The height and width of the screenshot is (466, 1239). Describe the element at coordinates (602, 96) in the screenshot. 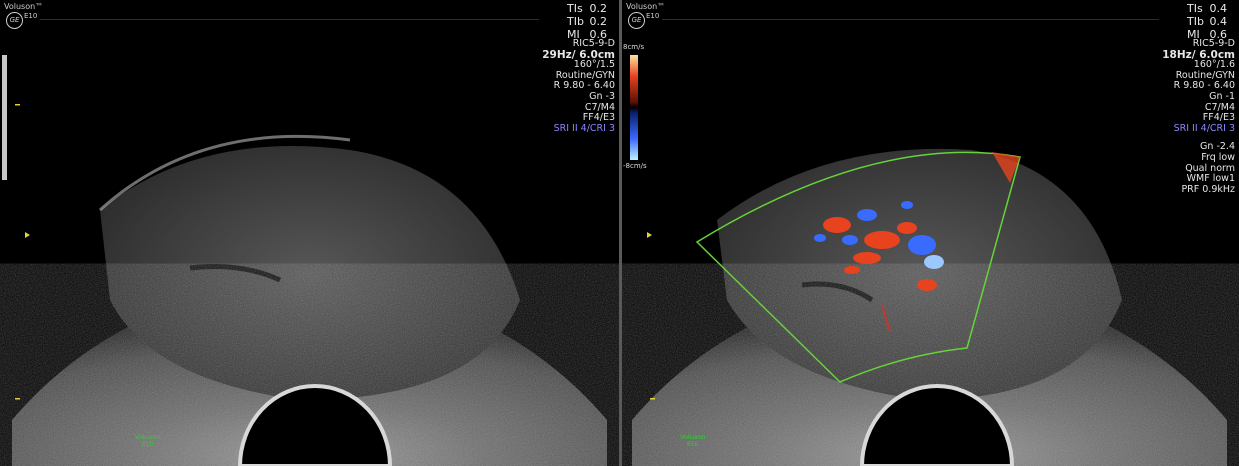

I see `gain-label: Gn -3` at that location.